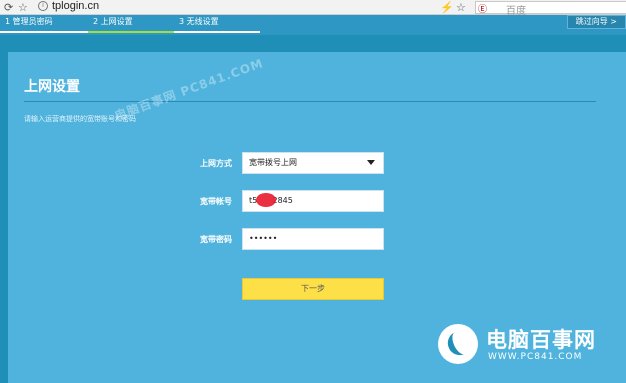  What do you see at coordinates (535, 357) in the screenshot?
I see `logo-url: WWW.PC841.COM` at bounding box center [535, 357].